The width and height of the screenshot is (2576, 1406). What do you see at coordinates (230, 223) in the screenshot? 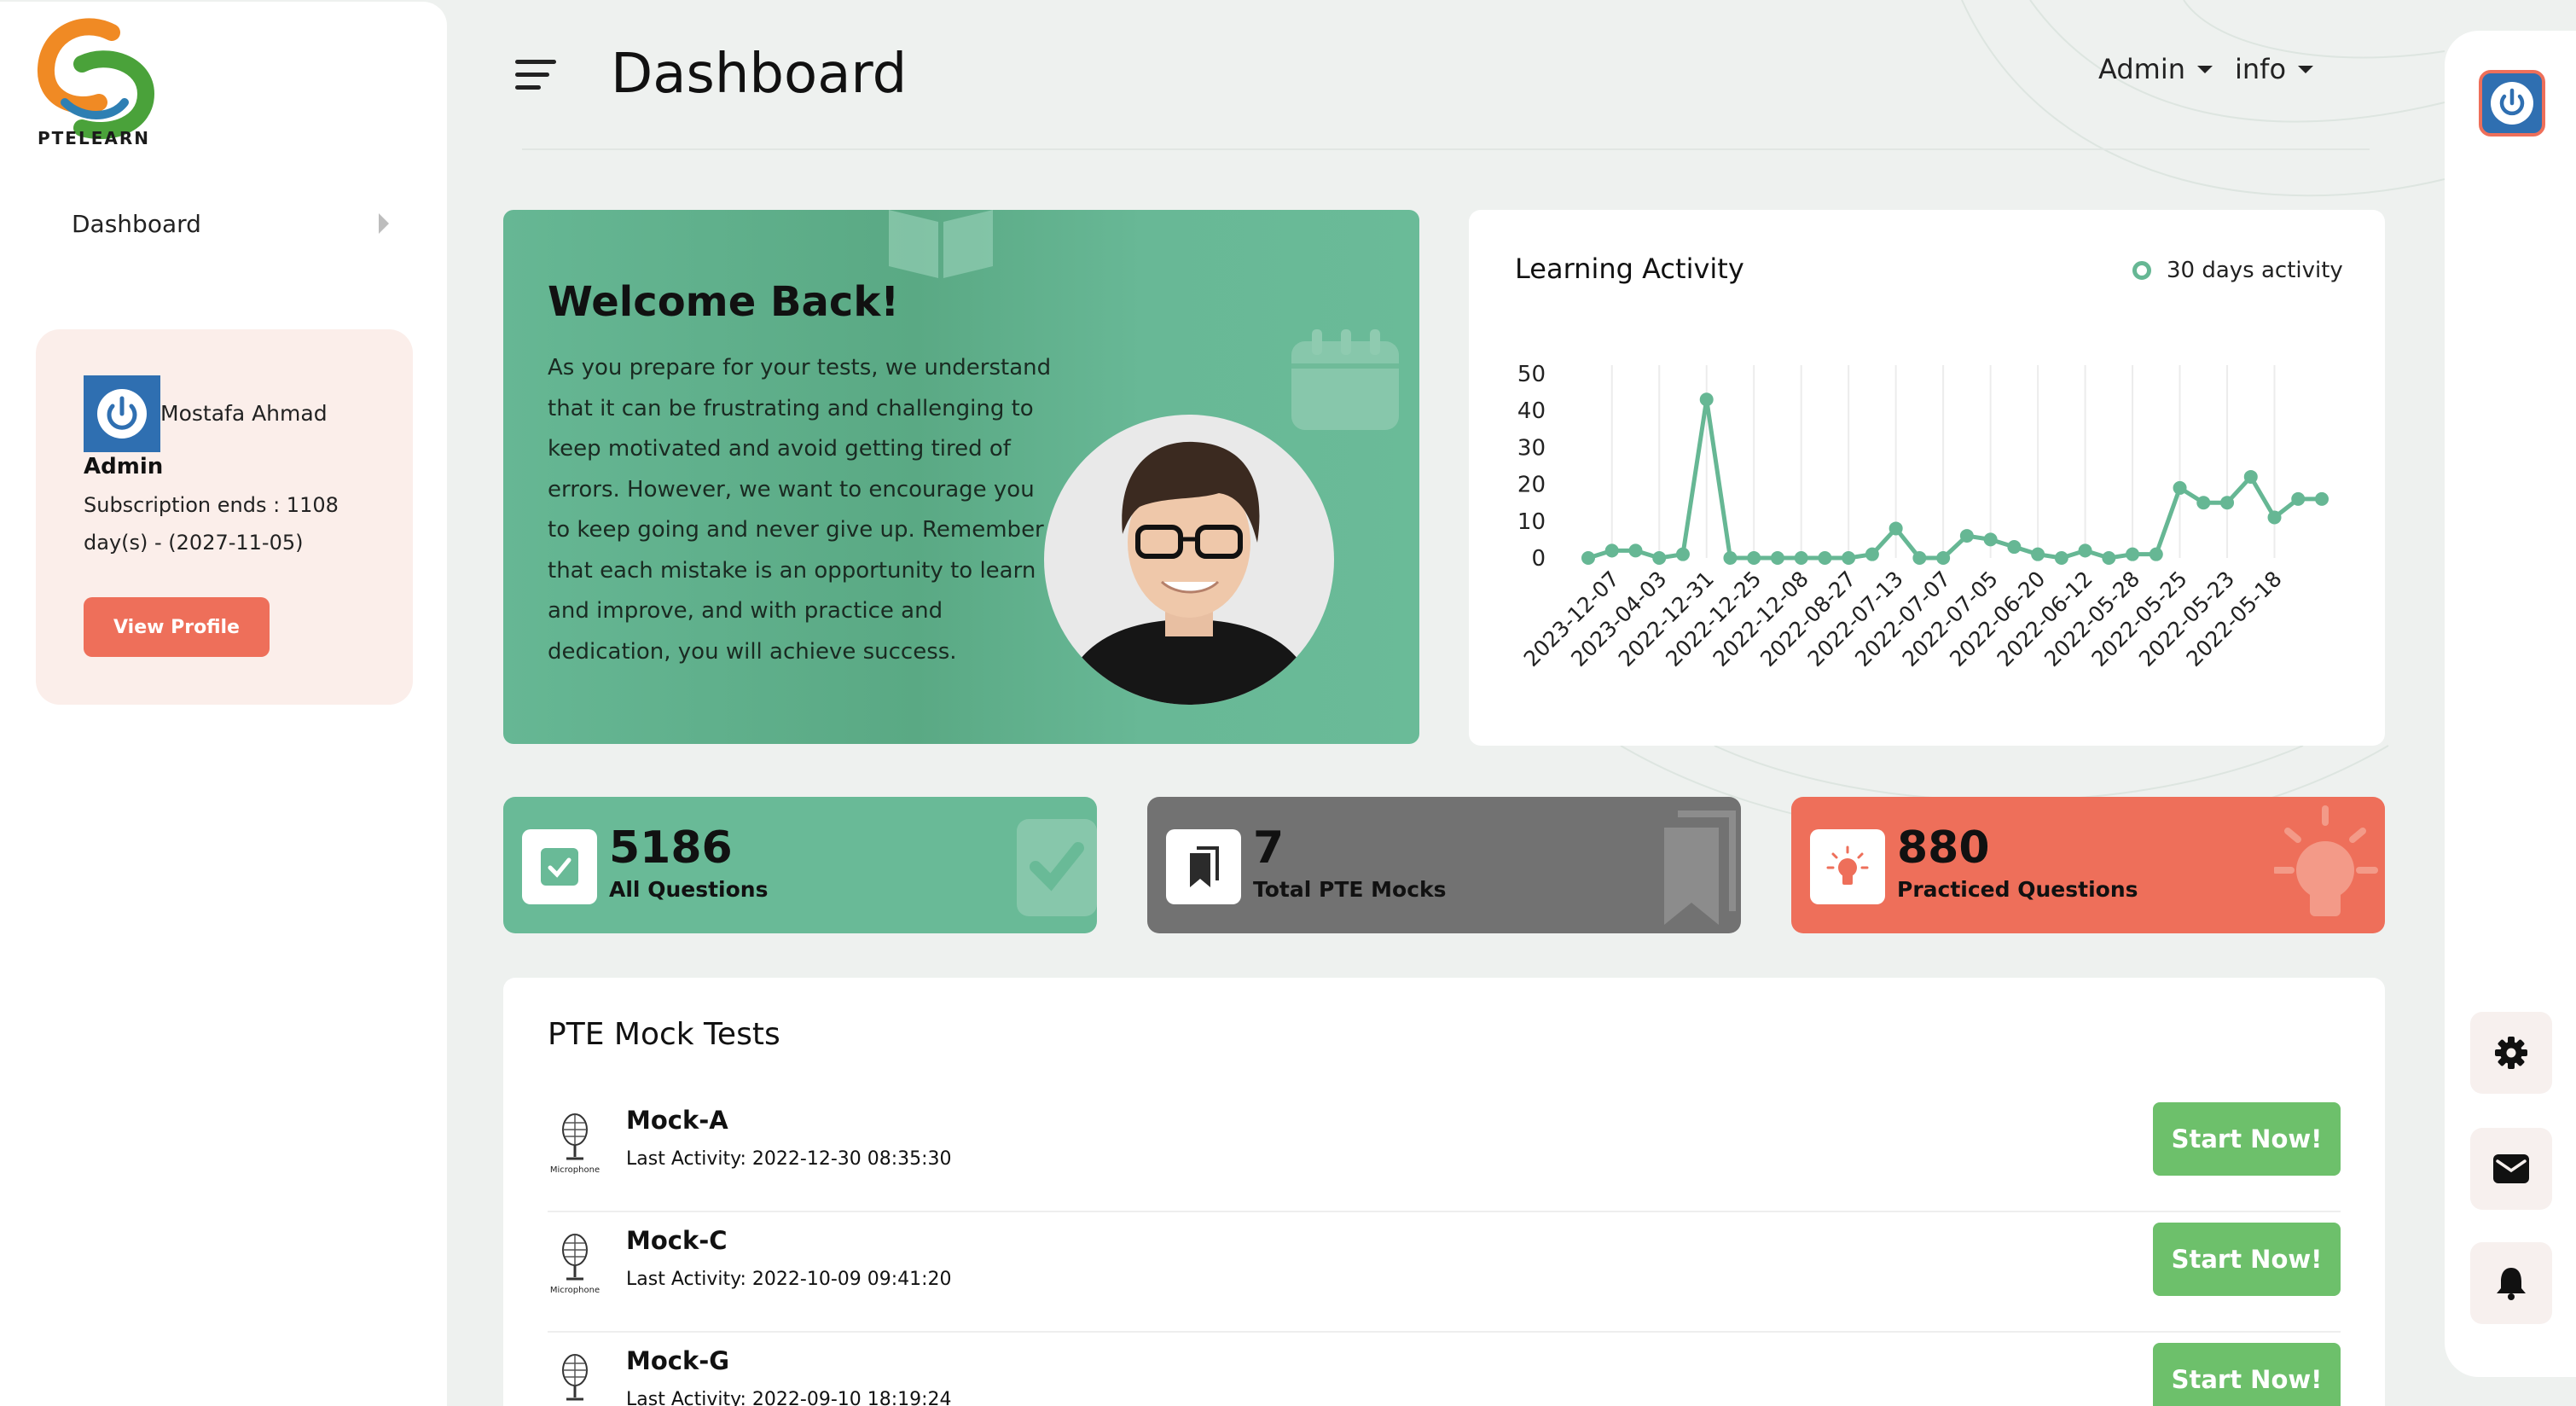
I see `sidebar-item-dashboard: Dashboard` at bounding box center [230, 223].